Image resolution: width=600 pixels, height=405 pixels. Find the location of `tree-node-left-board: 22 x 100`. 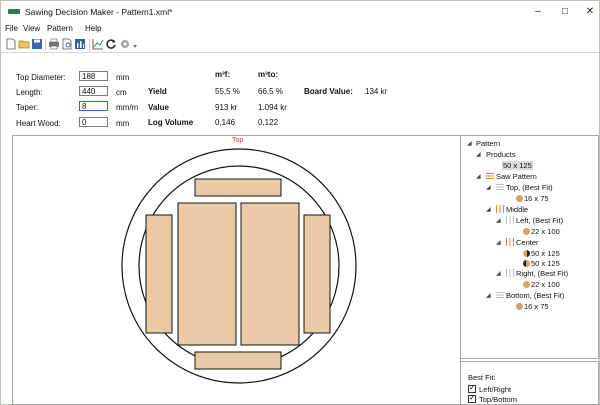

tree-node-left-board: 22 x 100 is located at coordinates (541, 231).